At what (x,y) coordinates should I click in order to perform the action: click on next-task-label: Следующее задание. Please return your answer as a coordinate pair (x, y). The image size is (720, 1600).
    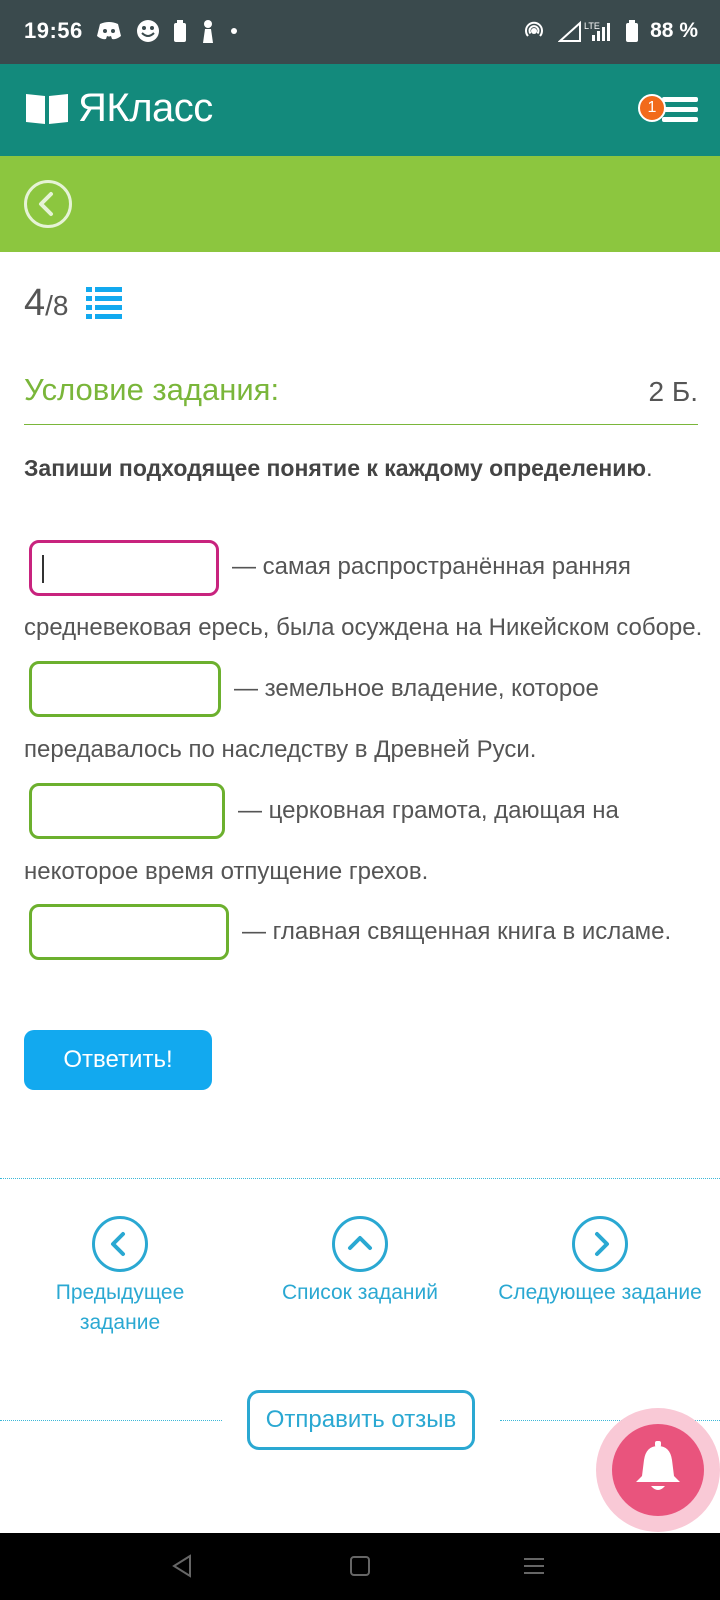
    Looking at the image, I should click on (600, 1292).